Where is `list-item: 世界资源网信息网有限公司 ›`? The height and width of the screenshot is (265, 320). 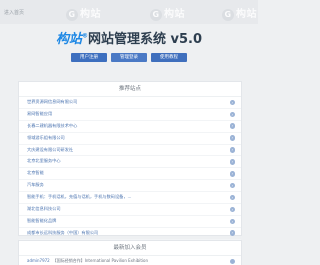 list-item: 世界资源网信息网有限公司 › is located at coordinates (130, 103).